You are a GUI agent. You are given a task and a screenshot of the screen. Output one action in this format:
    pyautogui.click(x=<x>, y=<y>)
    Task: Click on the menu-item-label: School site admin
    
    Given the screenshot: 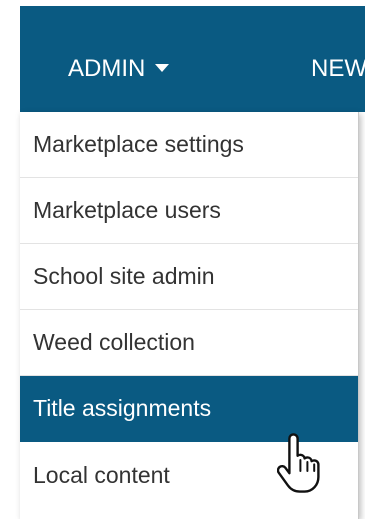 What is the action you would take?
    pyautogui.click(x=124, y=276)
    